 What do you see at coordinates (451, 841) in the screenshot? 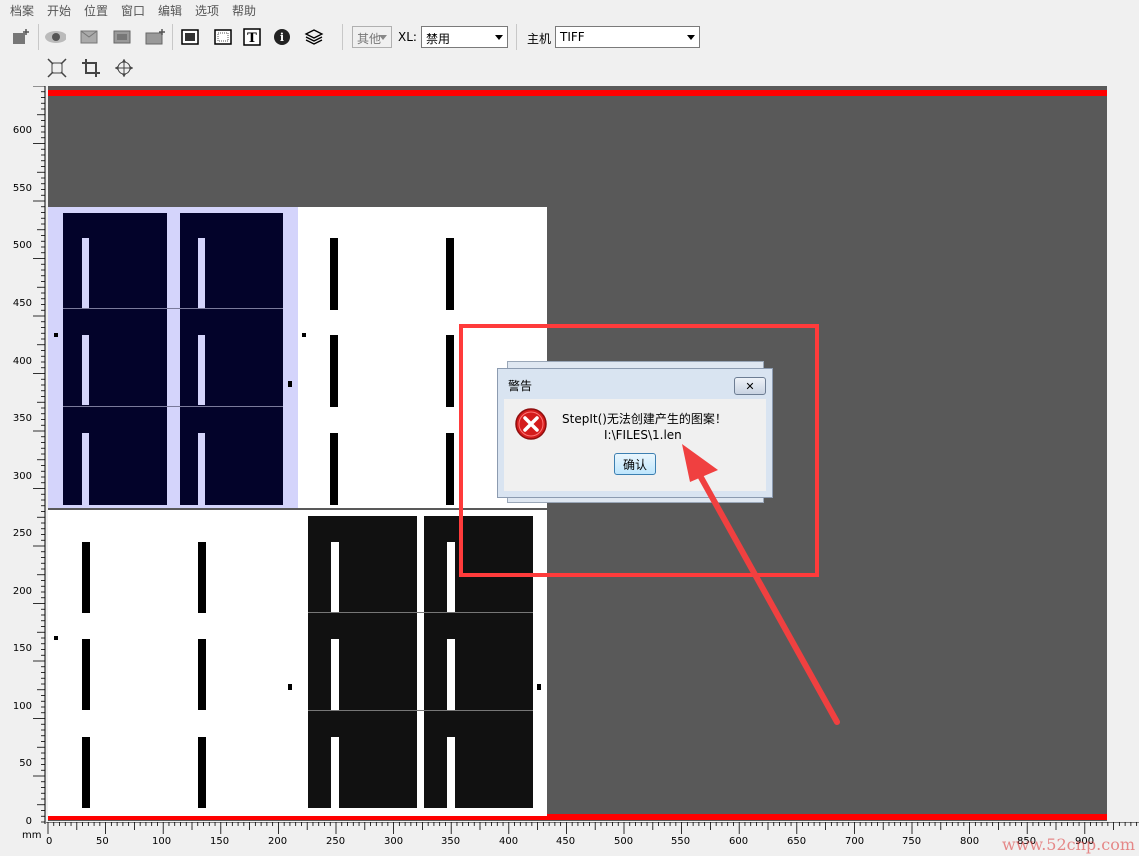
I see `h-tick-label: 350` at bounding box center [451, 841].